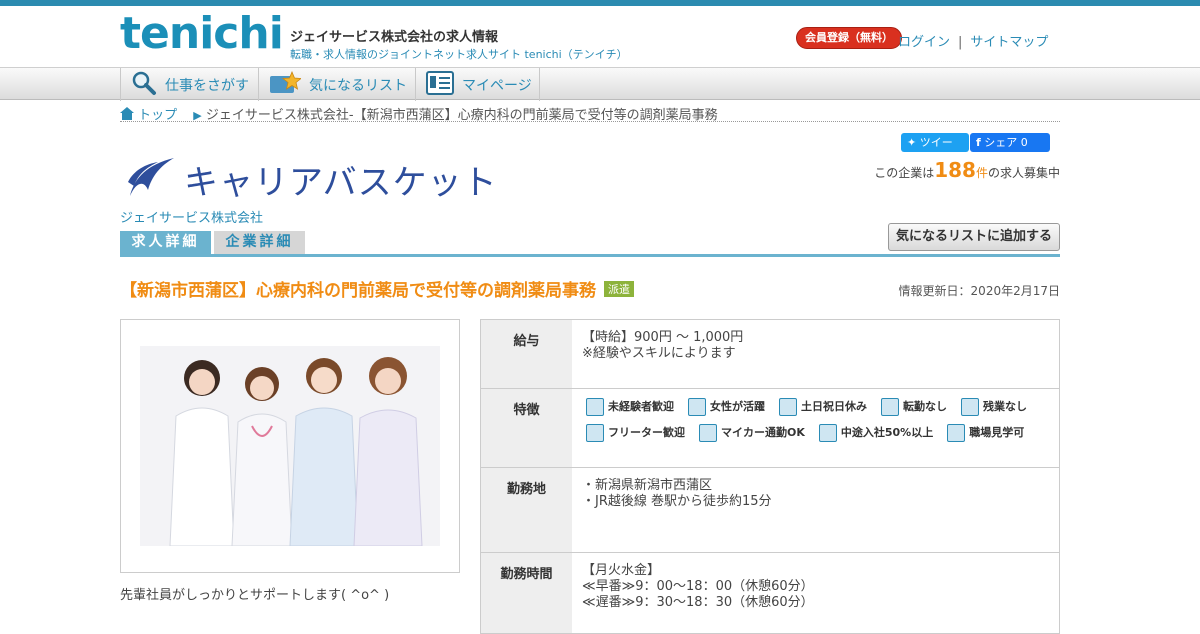 The image size is (1200, 634). Describe the element at coordinates (600, 84) in the screenshot. I see `global-nav: 仕事をさがす 気になるリスト マイページ` at that location.